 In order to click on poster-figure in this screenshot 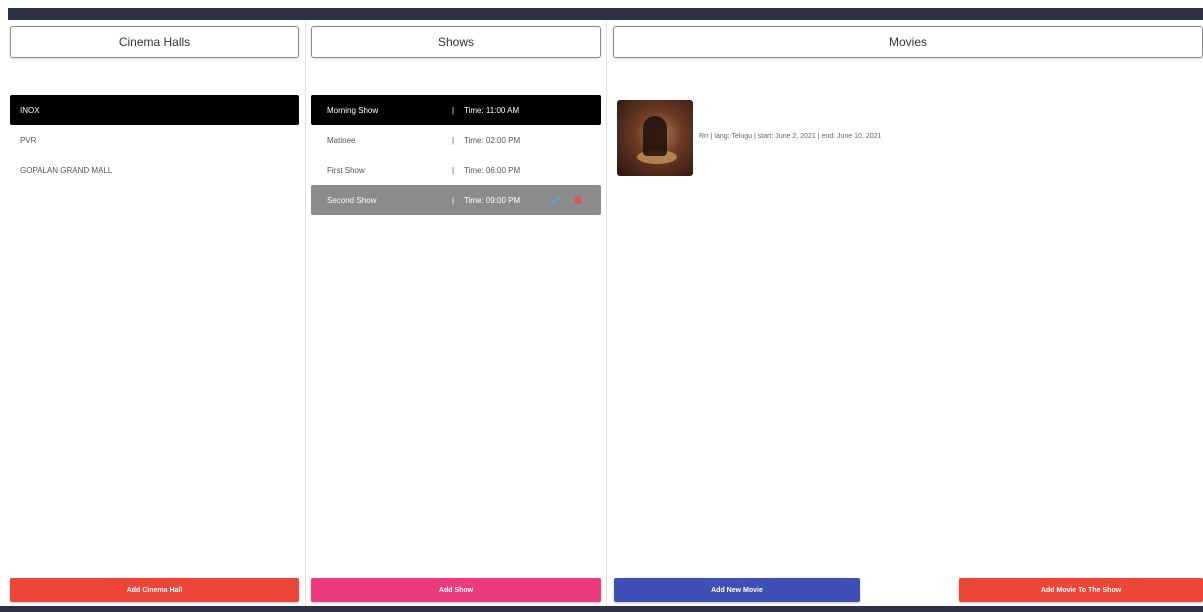, I will do `click(655, 136)`.